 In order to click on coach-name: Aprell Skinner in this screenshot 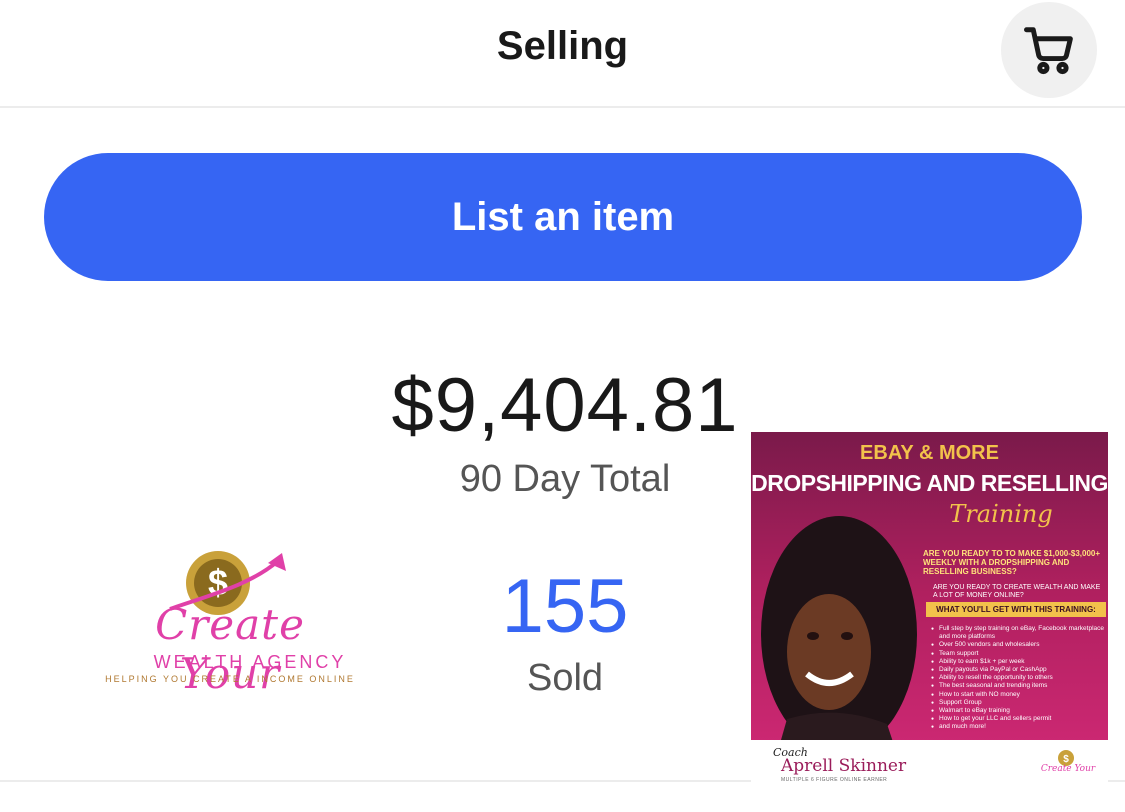, I will do `click(844, 766)`.